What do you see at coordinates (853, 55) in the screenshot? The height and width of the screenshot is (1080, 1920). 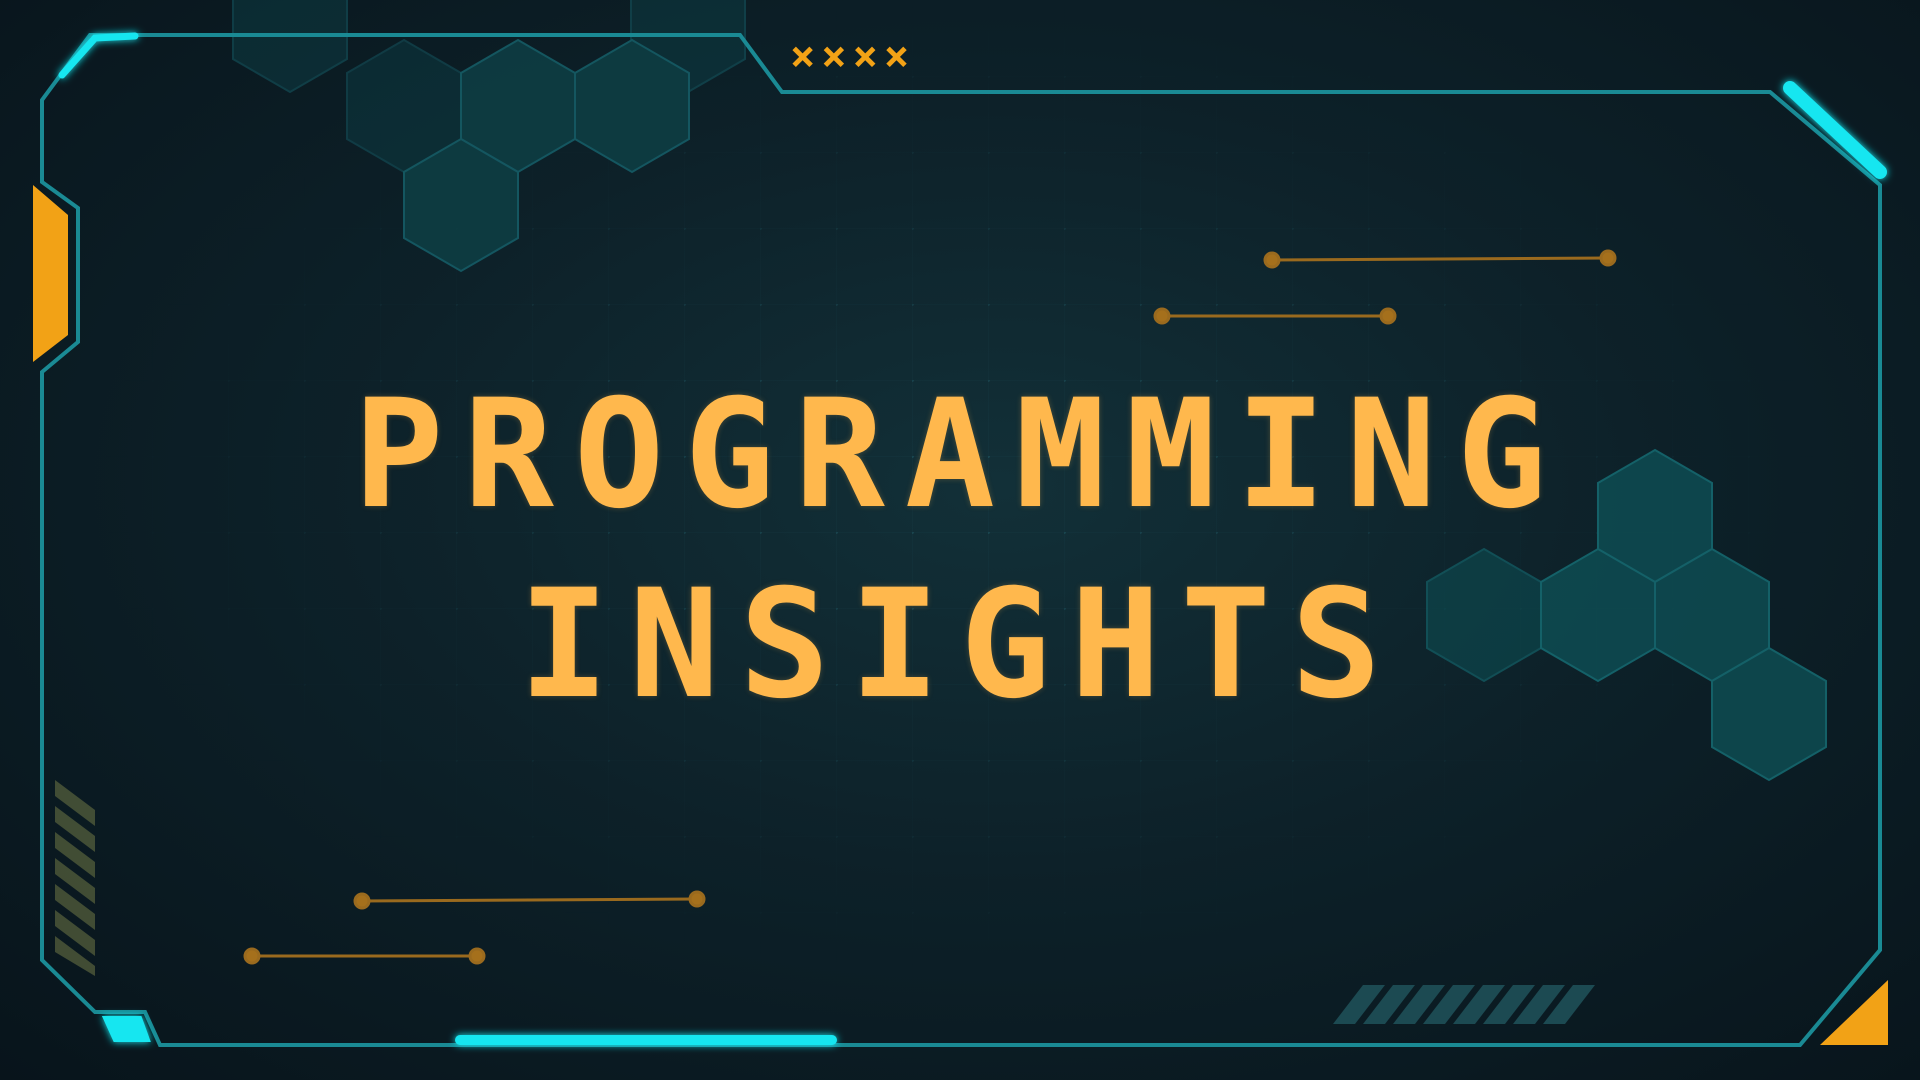 I see `top-badge: ××××` at bounding box center [853, 55].